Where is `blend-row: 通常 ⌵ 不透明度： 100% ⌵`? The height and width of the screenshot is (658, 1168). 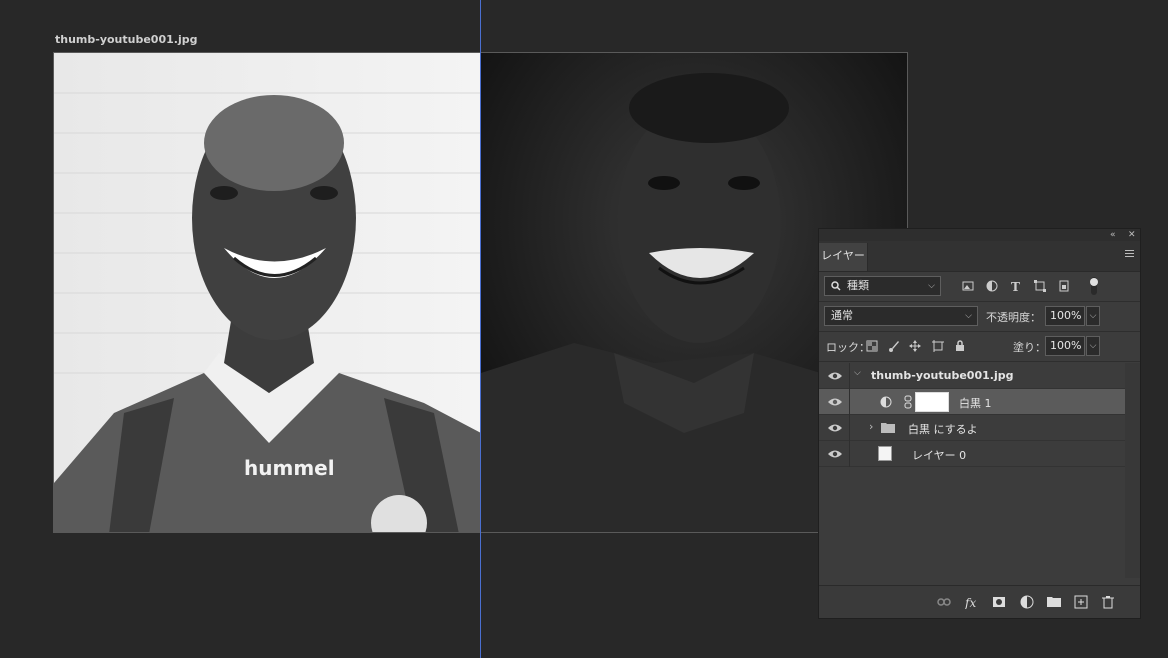 blend-row: 通常 ⌵ 不透明度： 100% ⌵ is located at coordinates (979, 317).